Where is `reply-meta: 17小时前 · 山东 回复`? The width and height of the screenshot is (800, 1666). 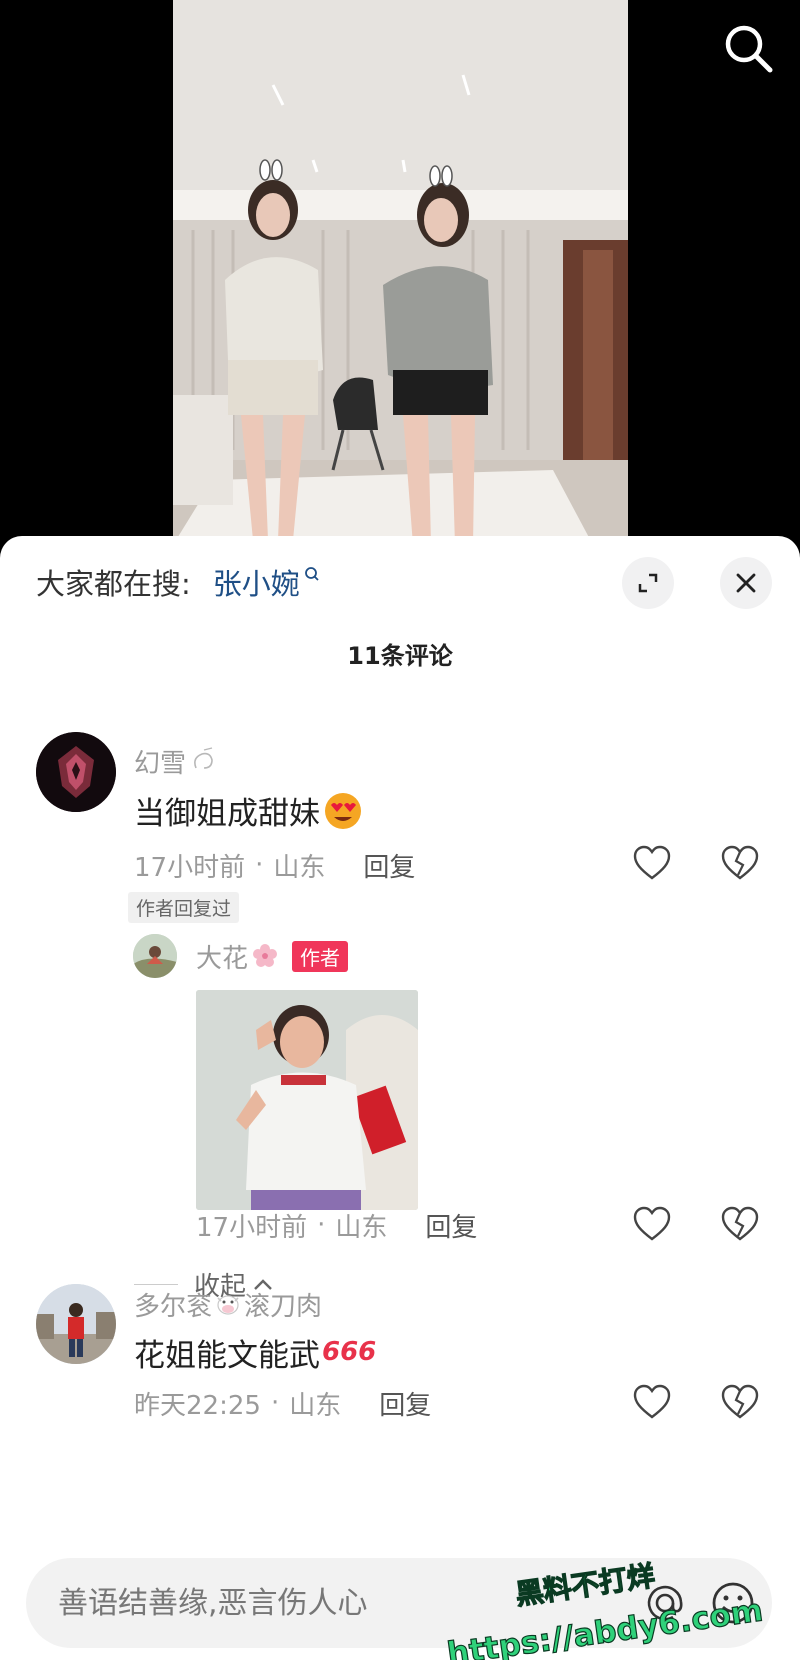
reply-meta: 17小时前 · 山东 回复 is located at coordinates (336, 1225).